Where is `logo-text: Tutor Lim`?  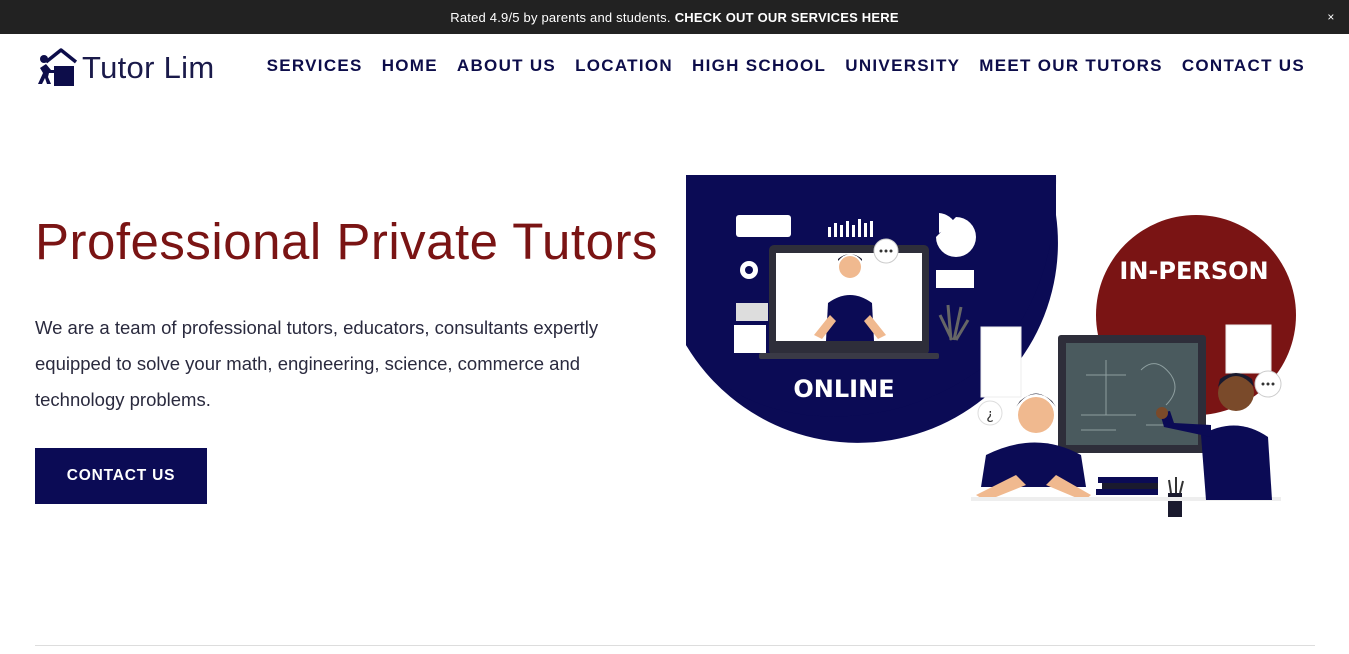
logo-text: Tutor Lim is located at coordinates (148, 67).